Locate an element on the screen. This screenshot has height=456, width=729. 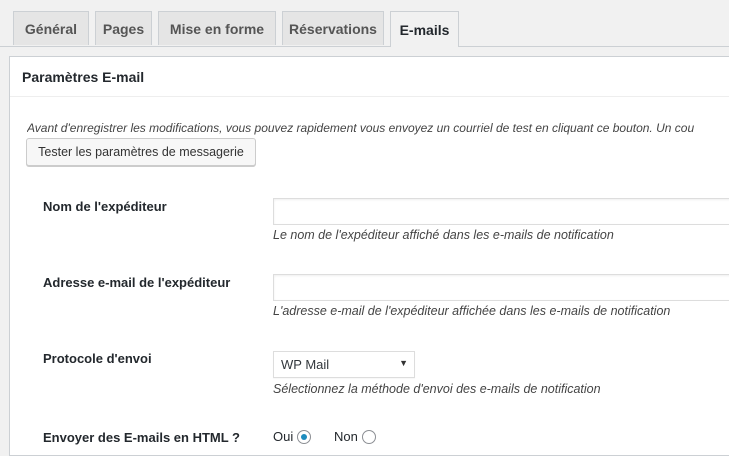
sender-email-label: Adresse e-mail de l'expéditeur is located at coordinates (137, 282).